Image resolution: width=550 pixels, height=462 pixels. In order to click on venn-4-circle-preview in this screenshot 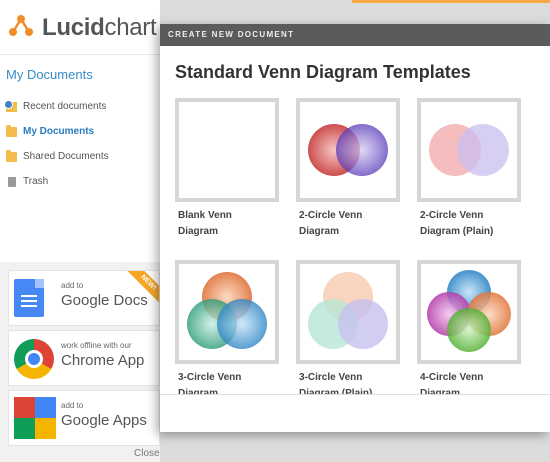, I will do `click(469, 311)`.